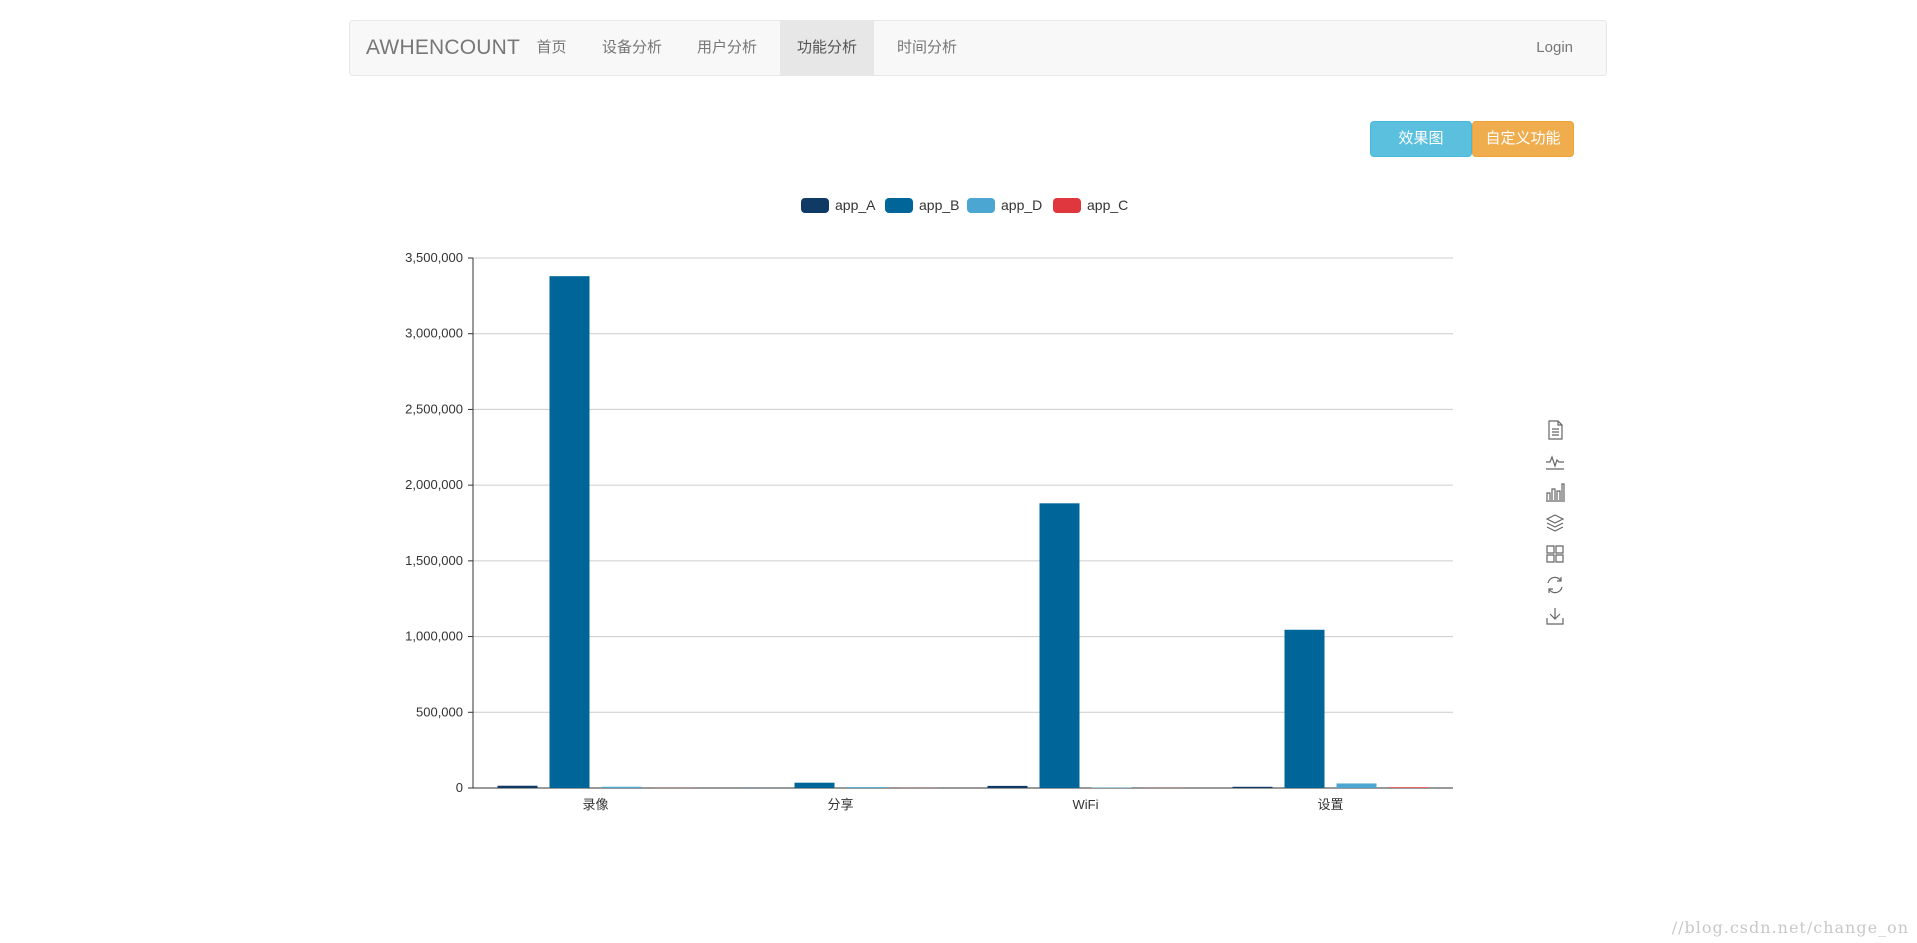  I want to click on watermark-text: //blog.csdn.net/change_on, so click(1790, 927).